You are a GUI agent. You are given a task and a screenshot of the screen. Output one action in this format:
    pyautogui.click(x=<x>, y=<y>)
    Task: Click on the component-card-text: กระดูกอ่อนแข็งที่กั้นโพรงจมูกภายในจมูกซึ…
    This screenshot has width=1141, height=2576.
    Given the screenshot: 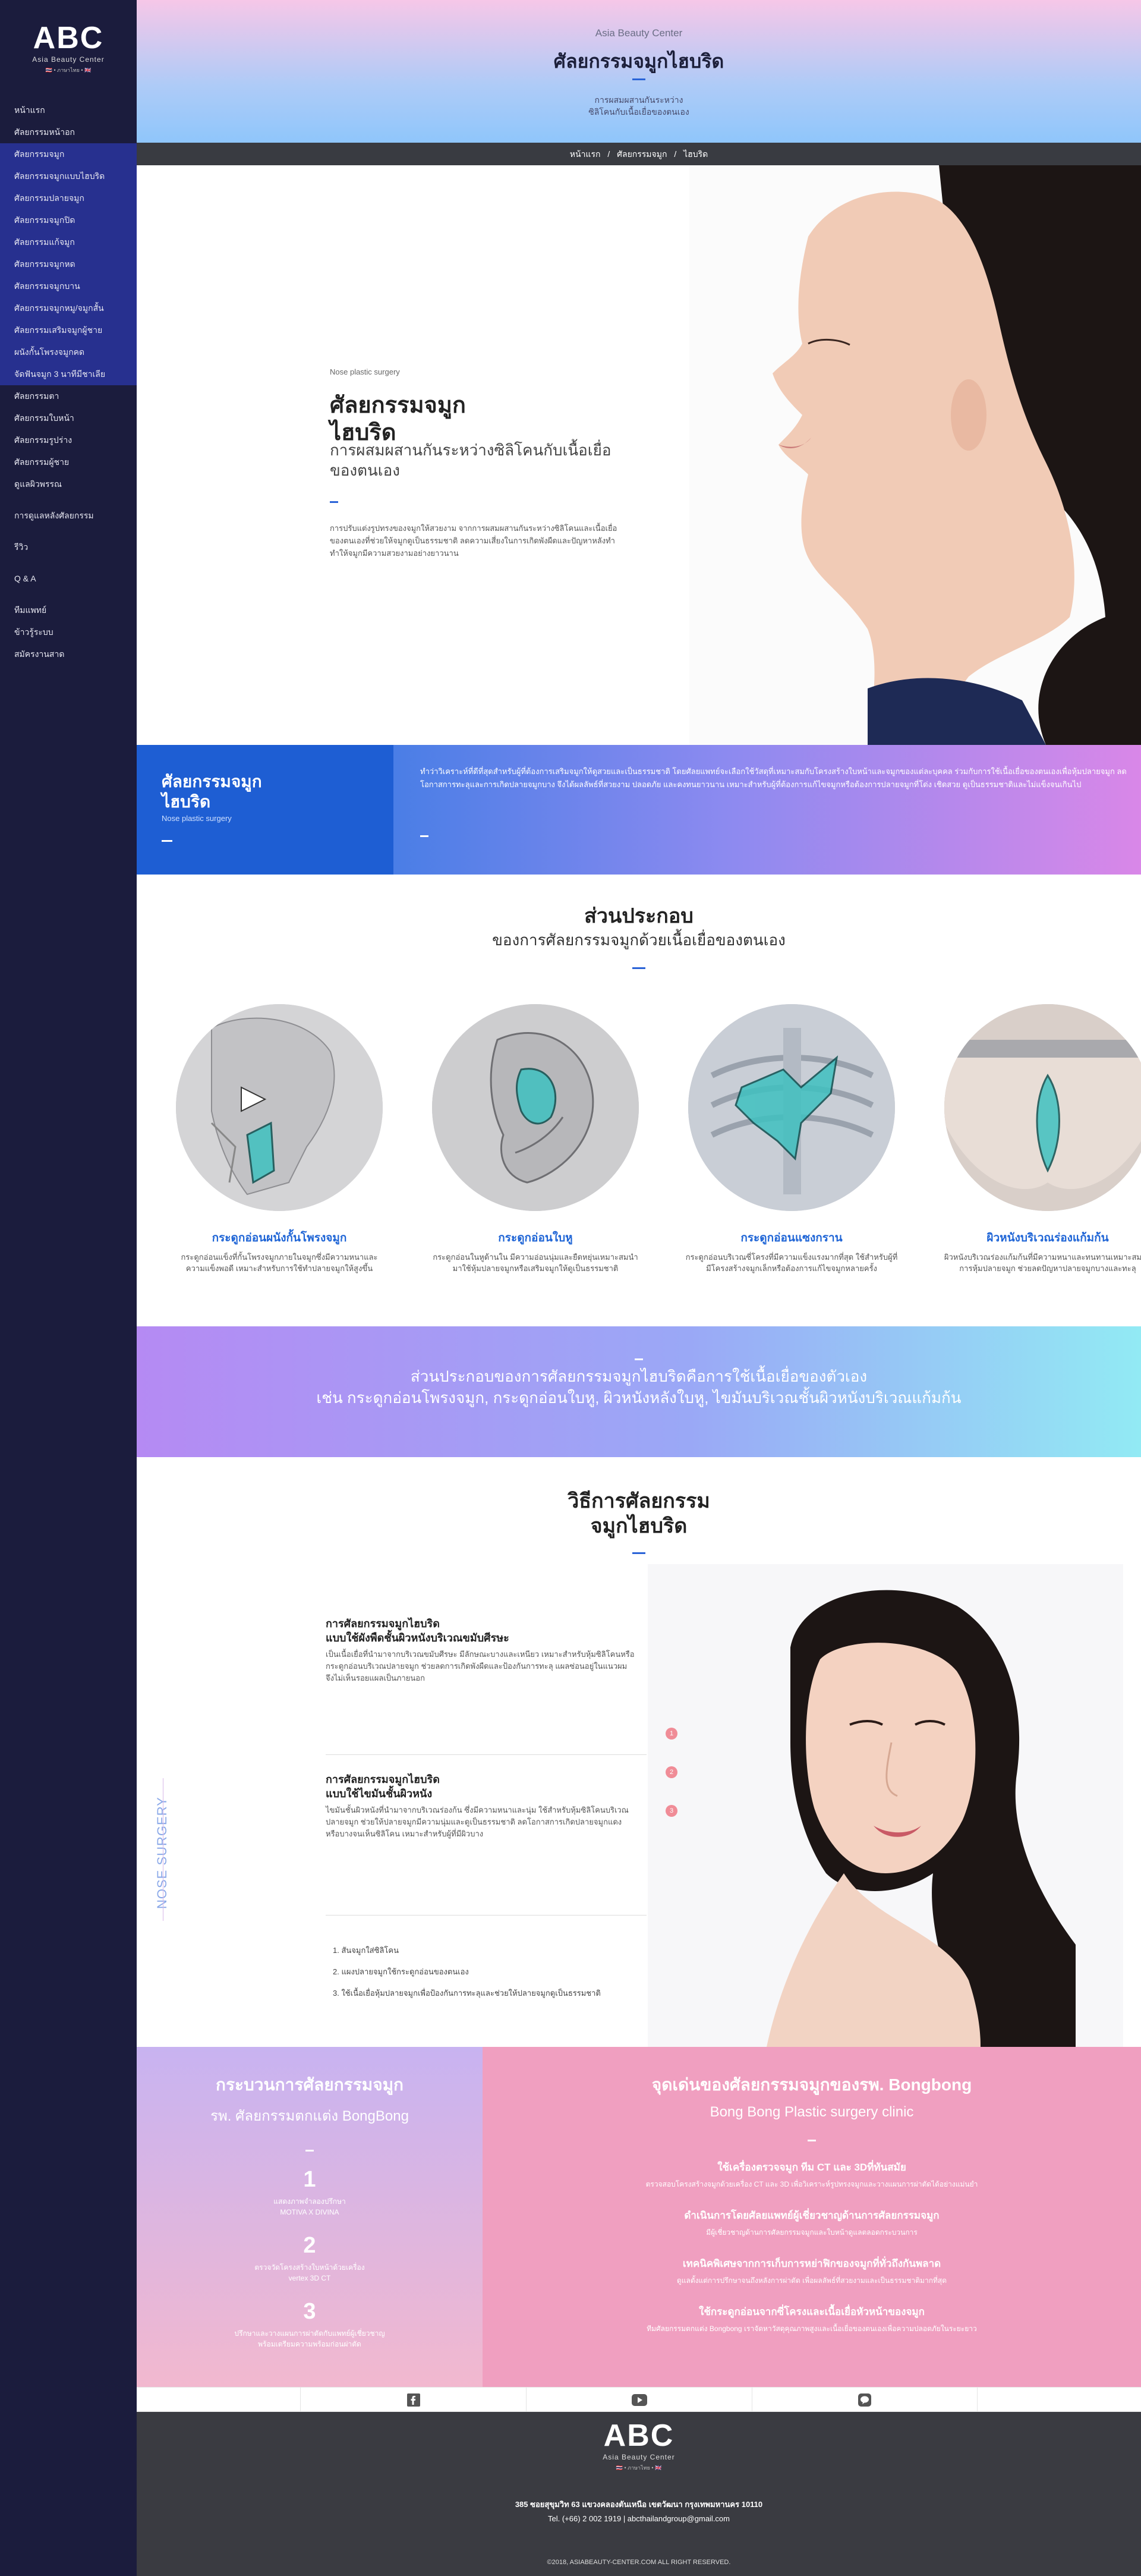 What is the action you would take?
    pyautogui.click(x=279, y=1263)
    